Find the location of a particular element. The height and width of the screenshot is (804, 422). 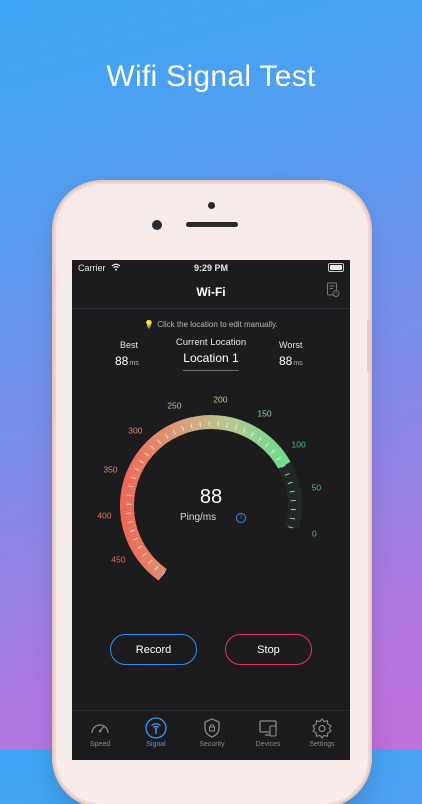

gauge-tick-label: 200 is located at coordinates (220, 399).